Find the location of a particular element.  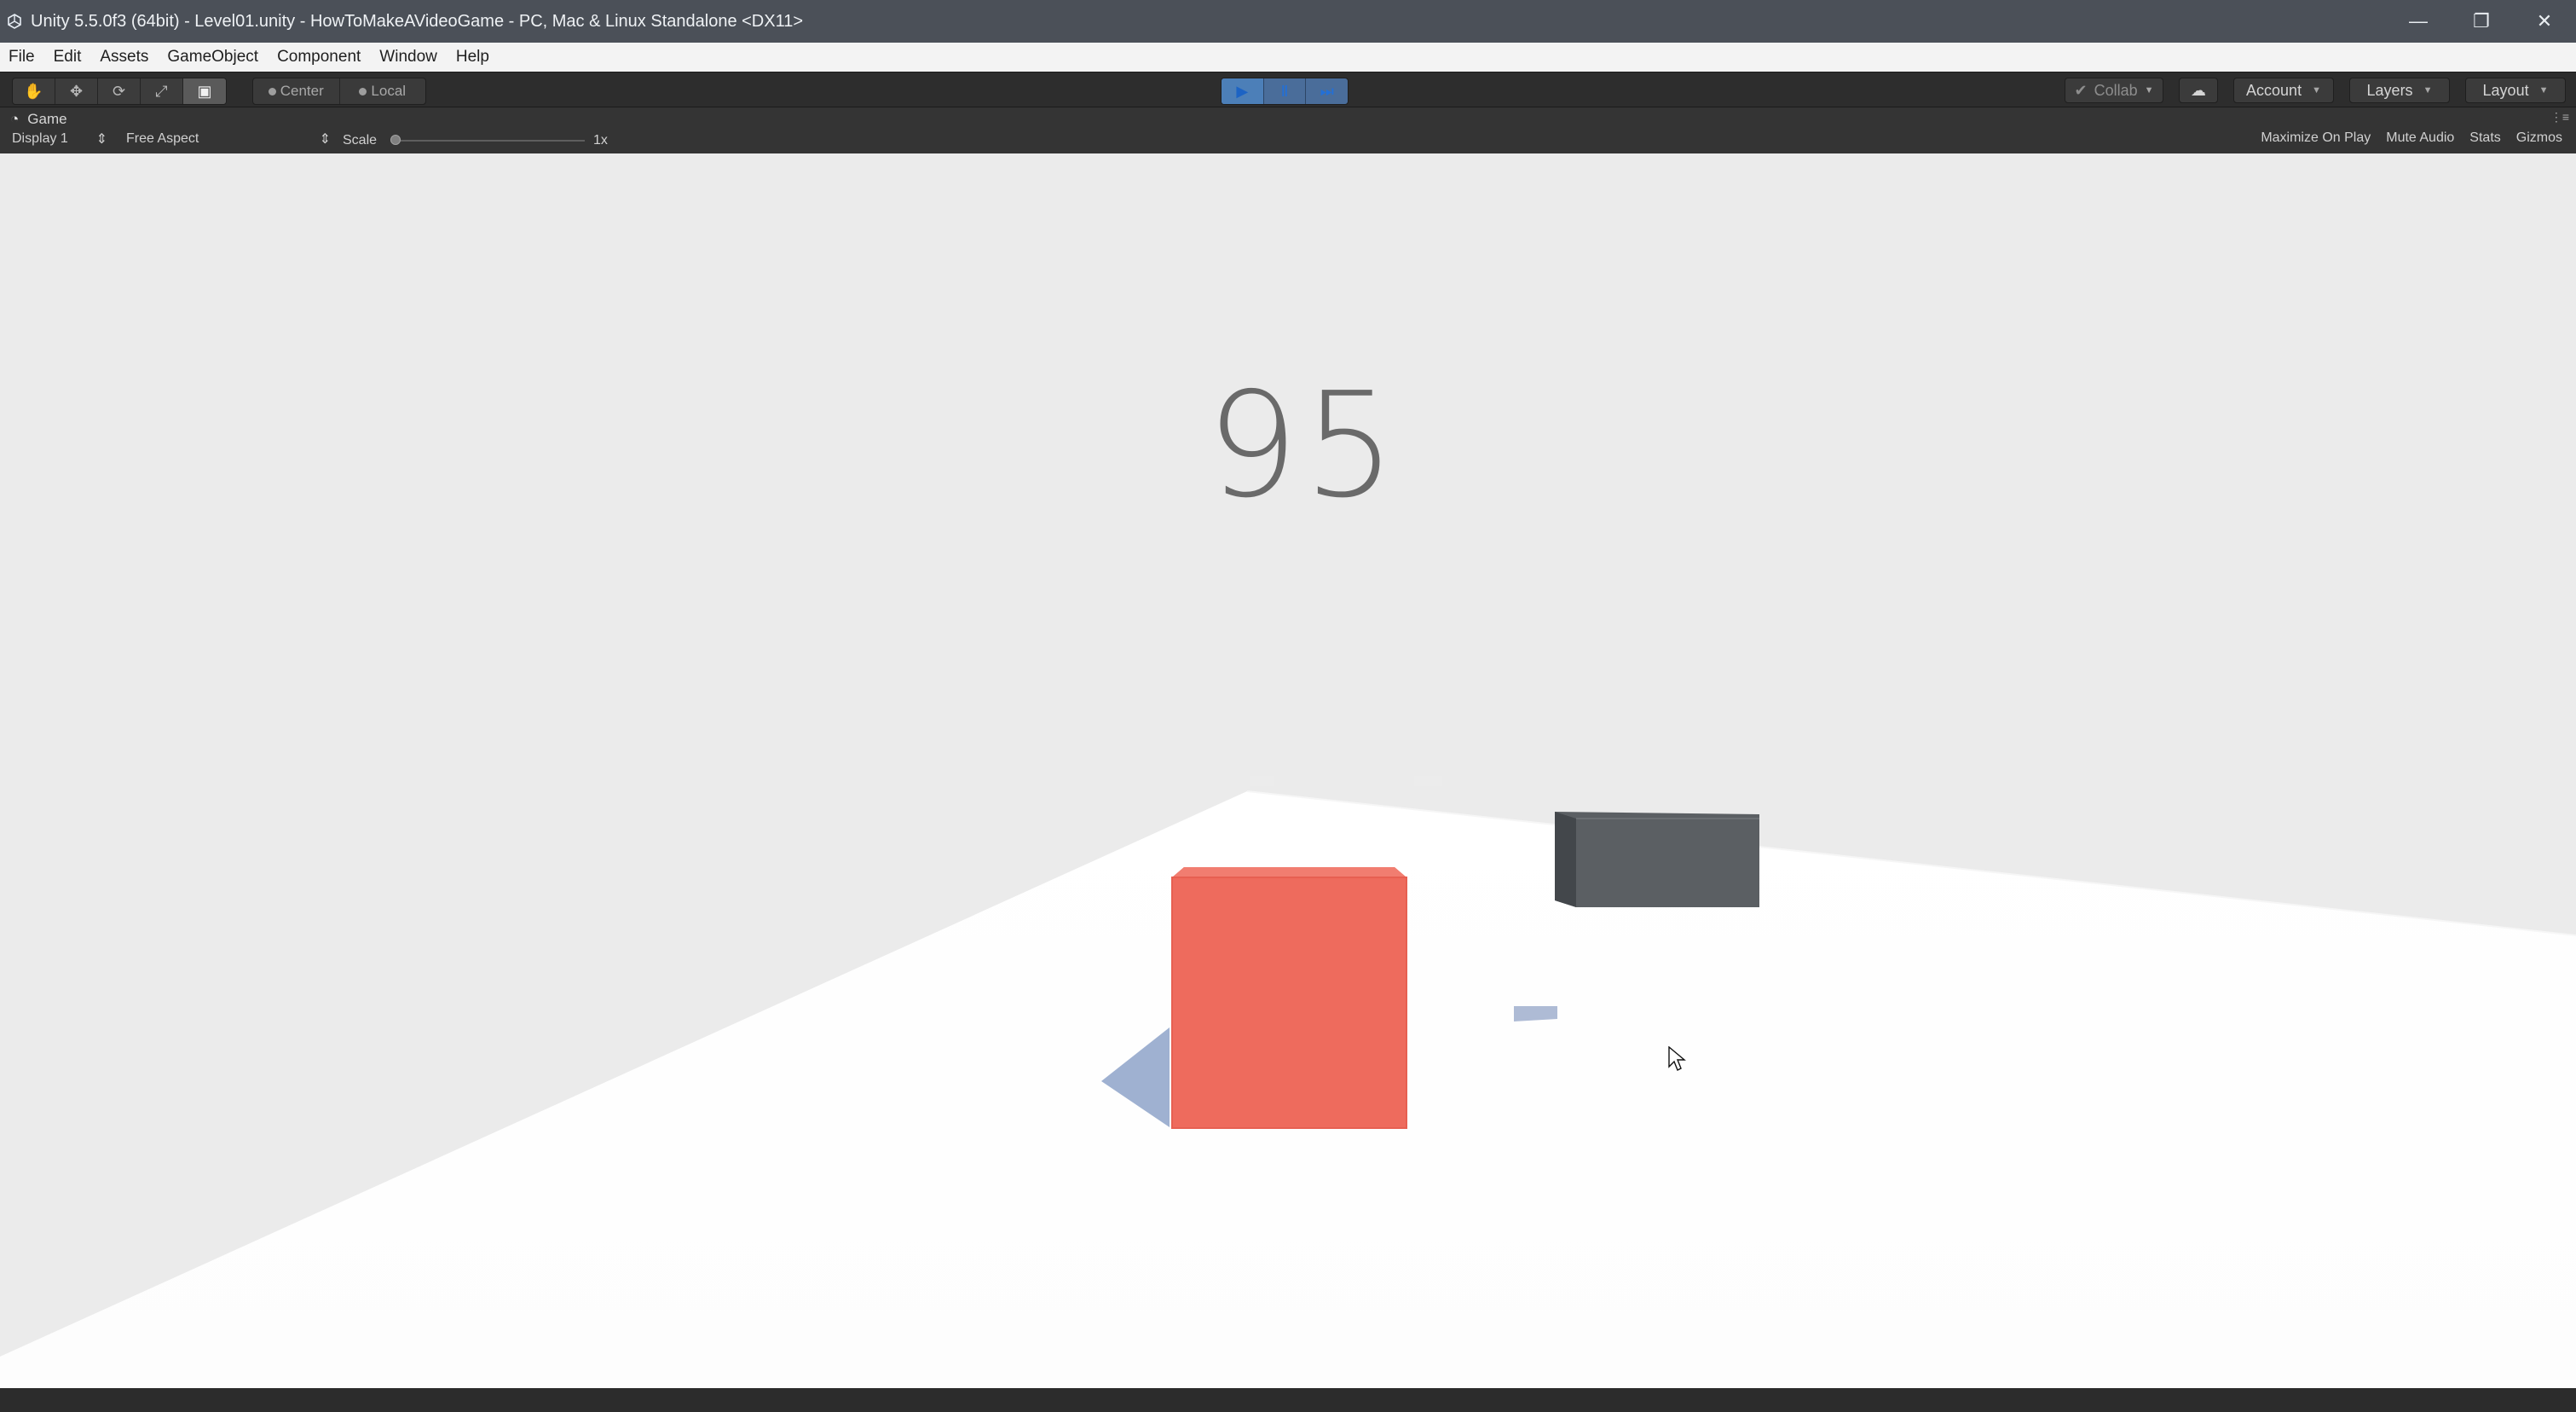

play-button: ▶ is located at coordinates (1243, 91).